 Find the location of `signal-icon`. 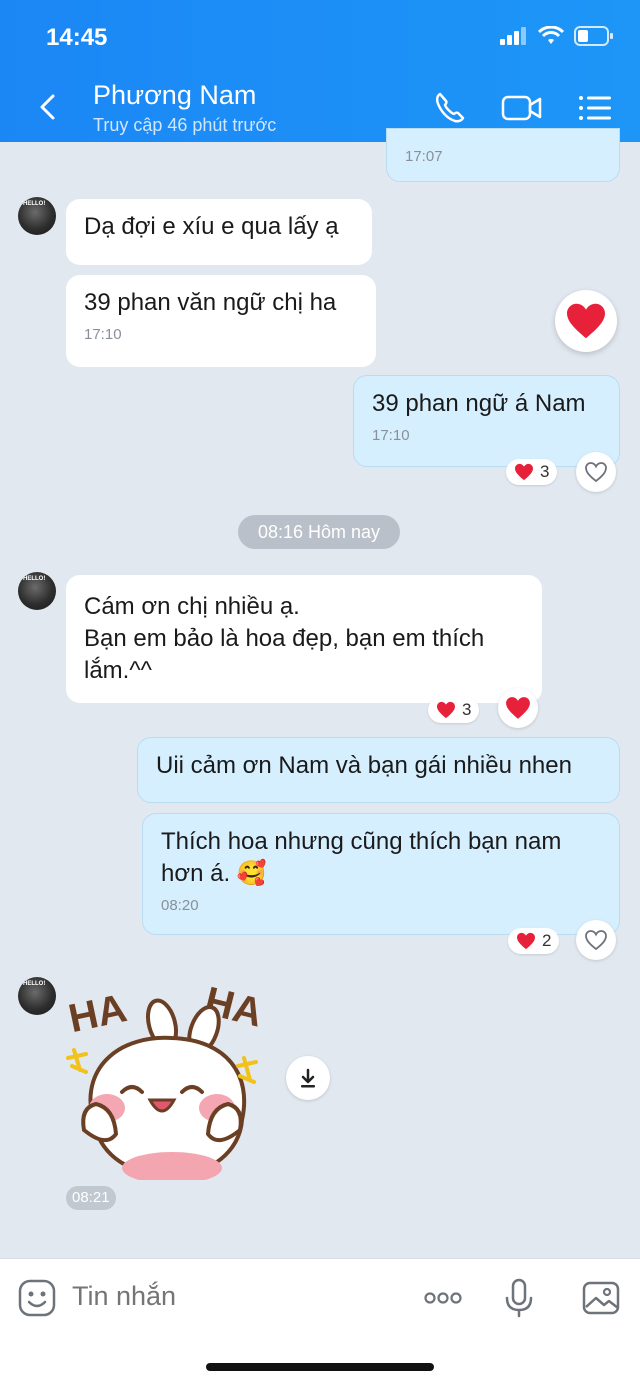

signal-icon is located at coordinates (513, 36).